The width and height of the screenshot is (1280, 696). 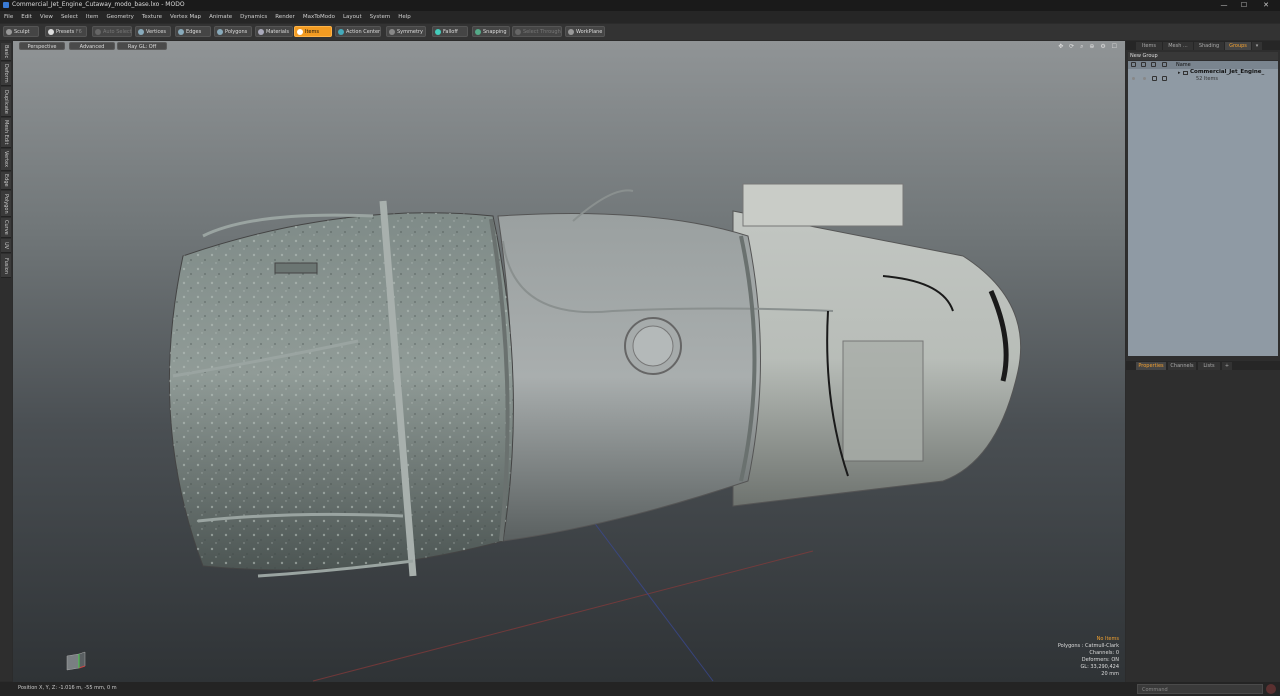 What do you see at coordinates (6, 228) in the screenshot?
I see `tab-curve: Curve` at bounding box center [6, 228].